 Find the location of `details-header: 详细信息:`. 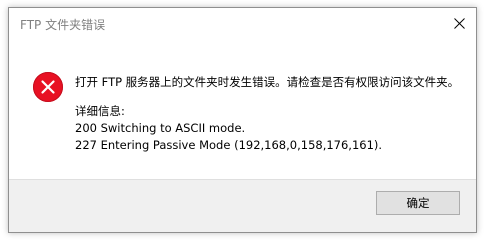

details-header: 详细信息: is located at coordinates (100, 111).